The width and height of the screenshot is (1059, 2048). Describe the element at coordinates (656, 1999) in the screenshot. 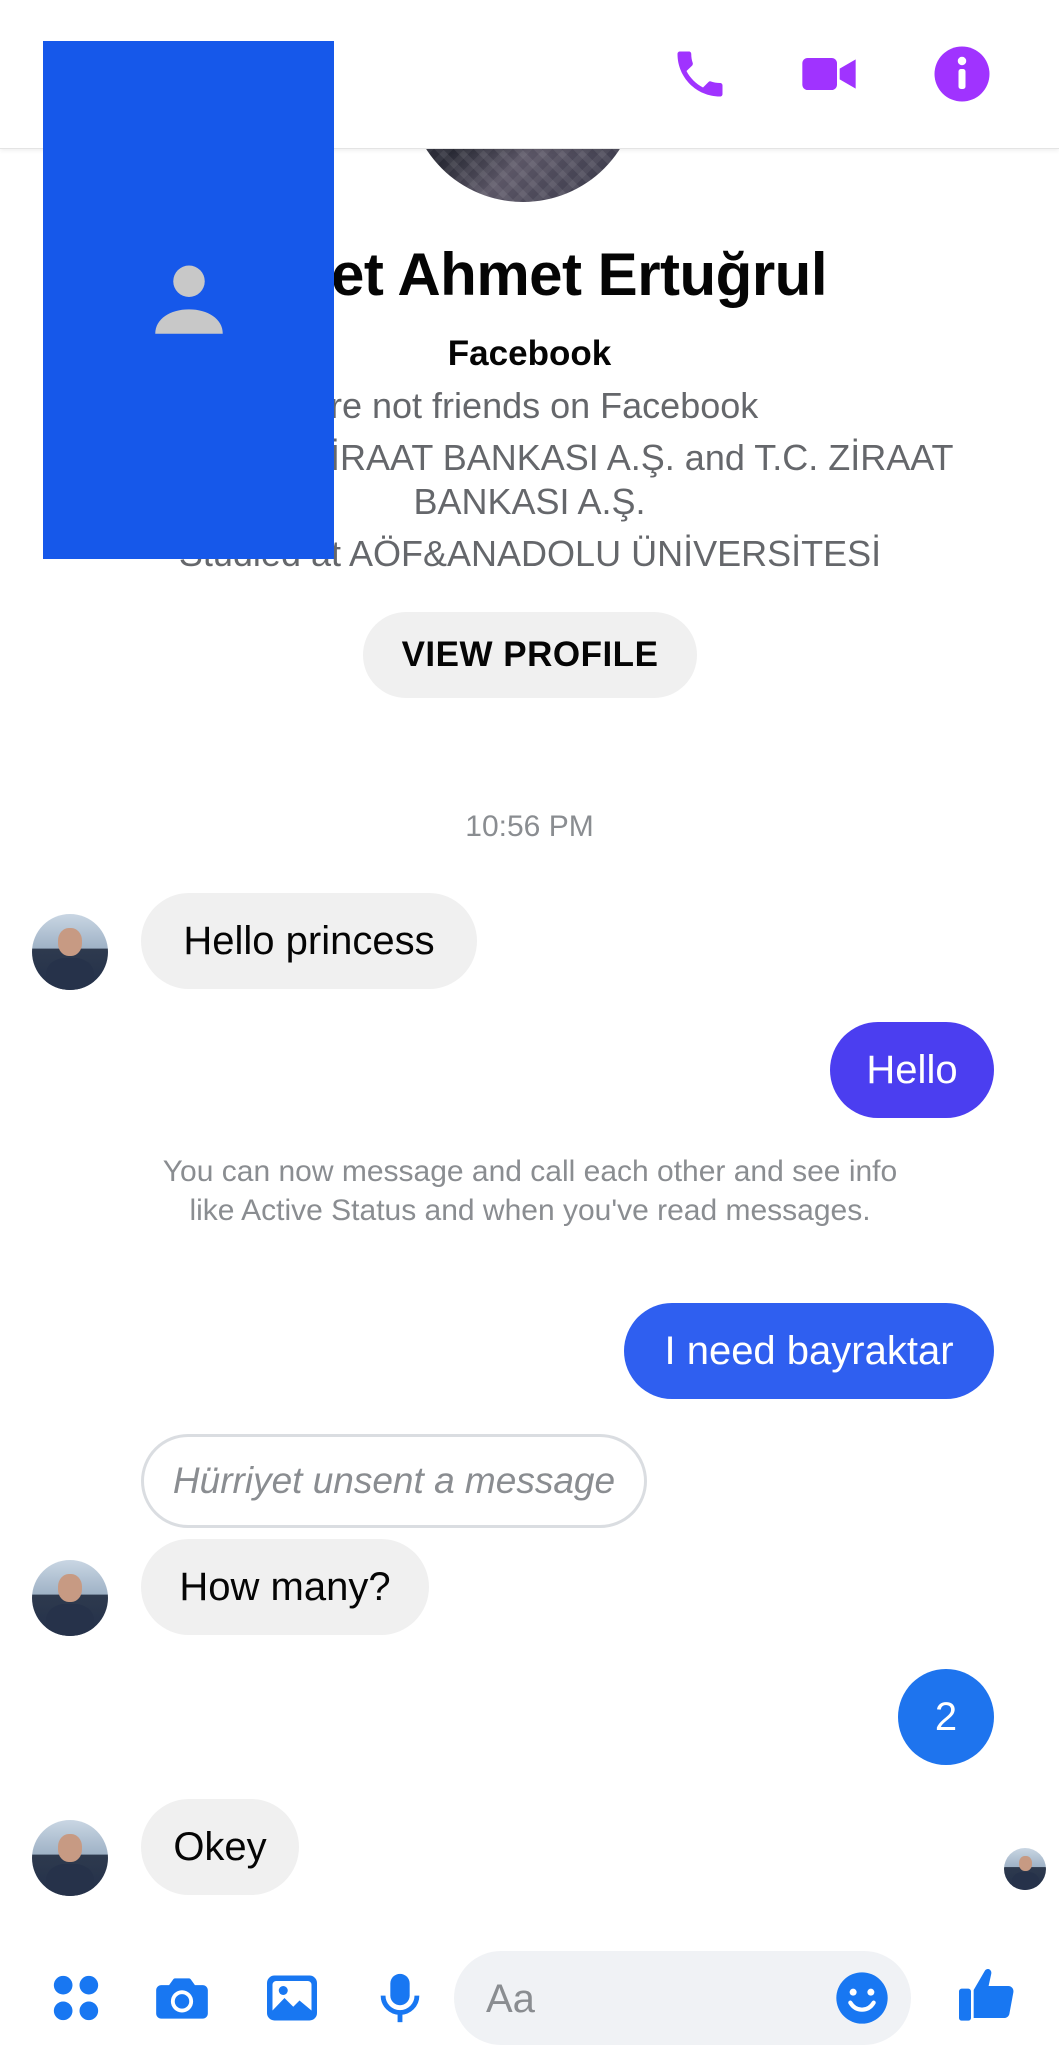

I see `message-input` at that location.